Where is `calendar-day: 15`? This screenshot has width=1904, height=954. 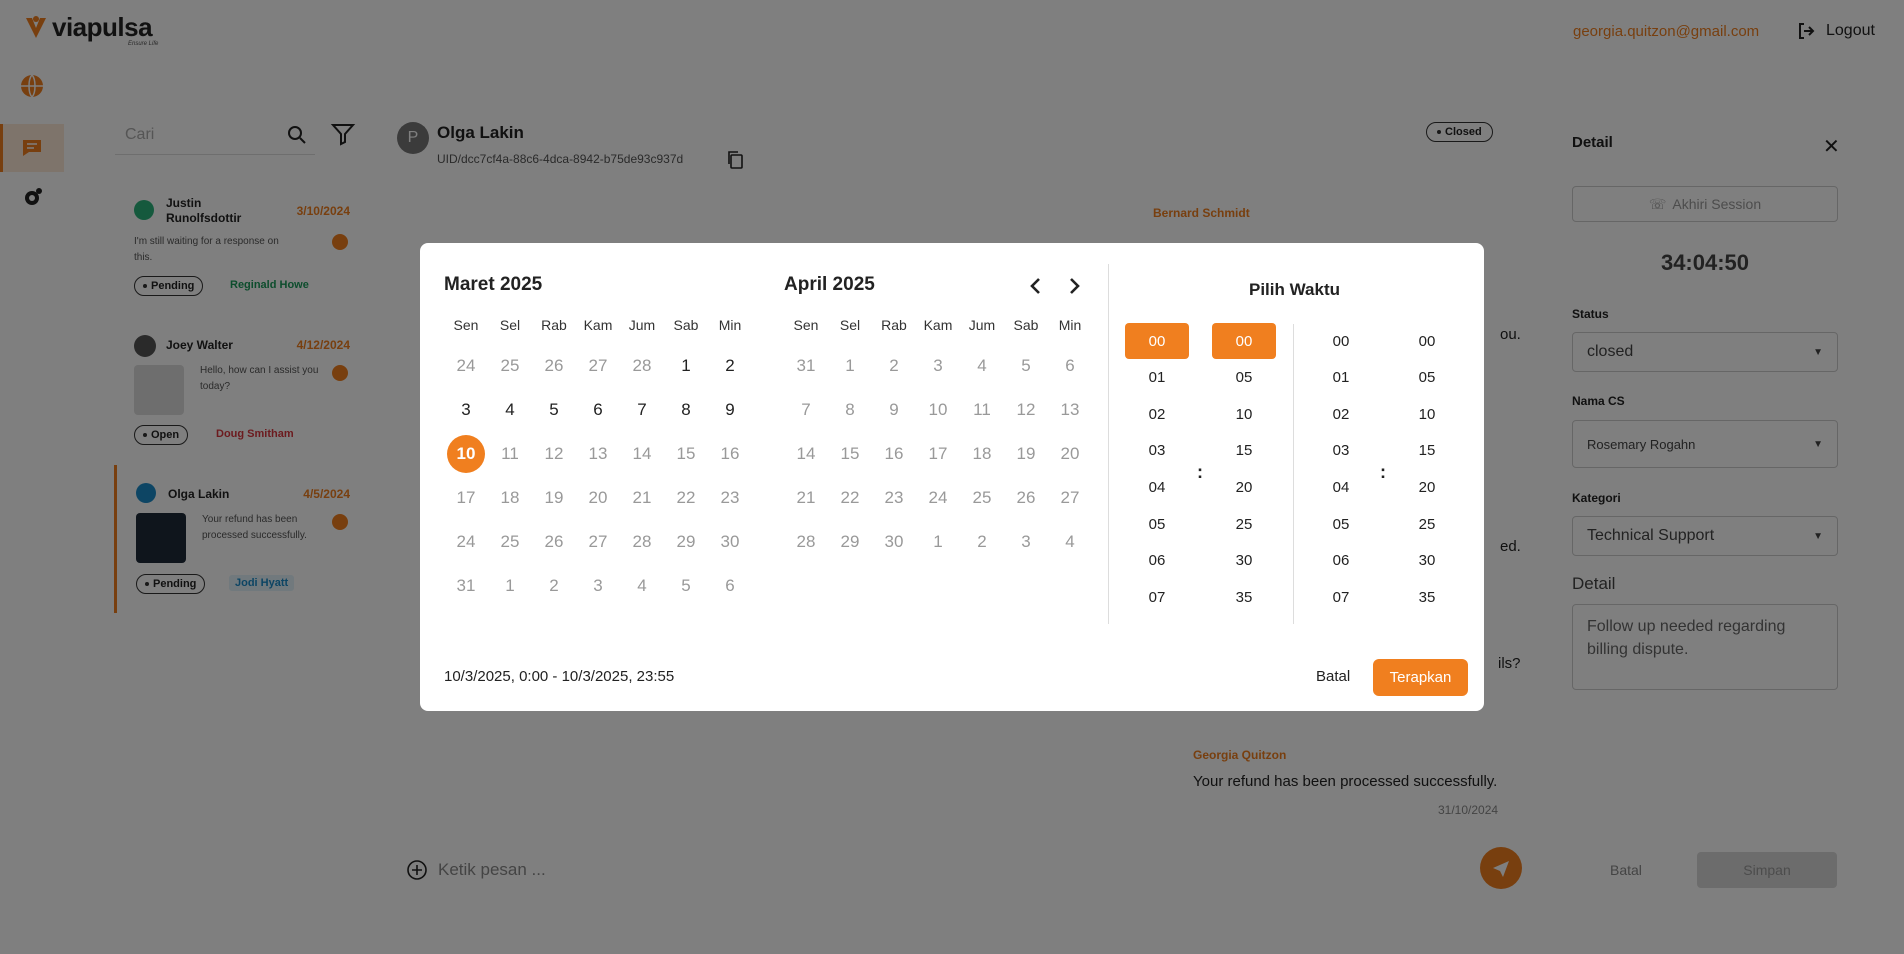
calendar-day: 15 is located at coordinates (850, 454).